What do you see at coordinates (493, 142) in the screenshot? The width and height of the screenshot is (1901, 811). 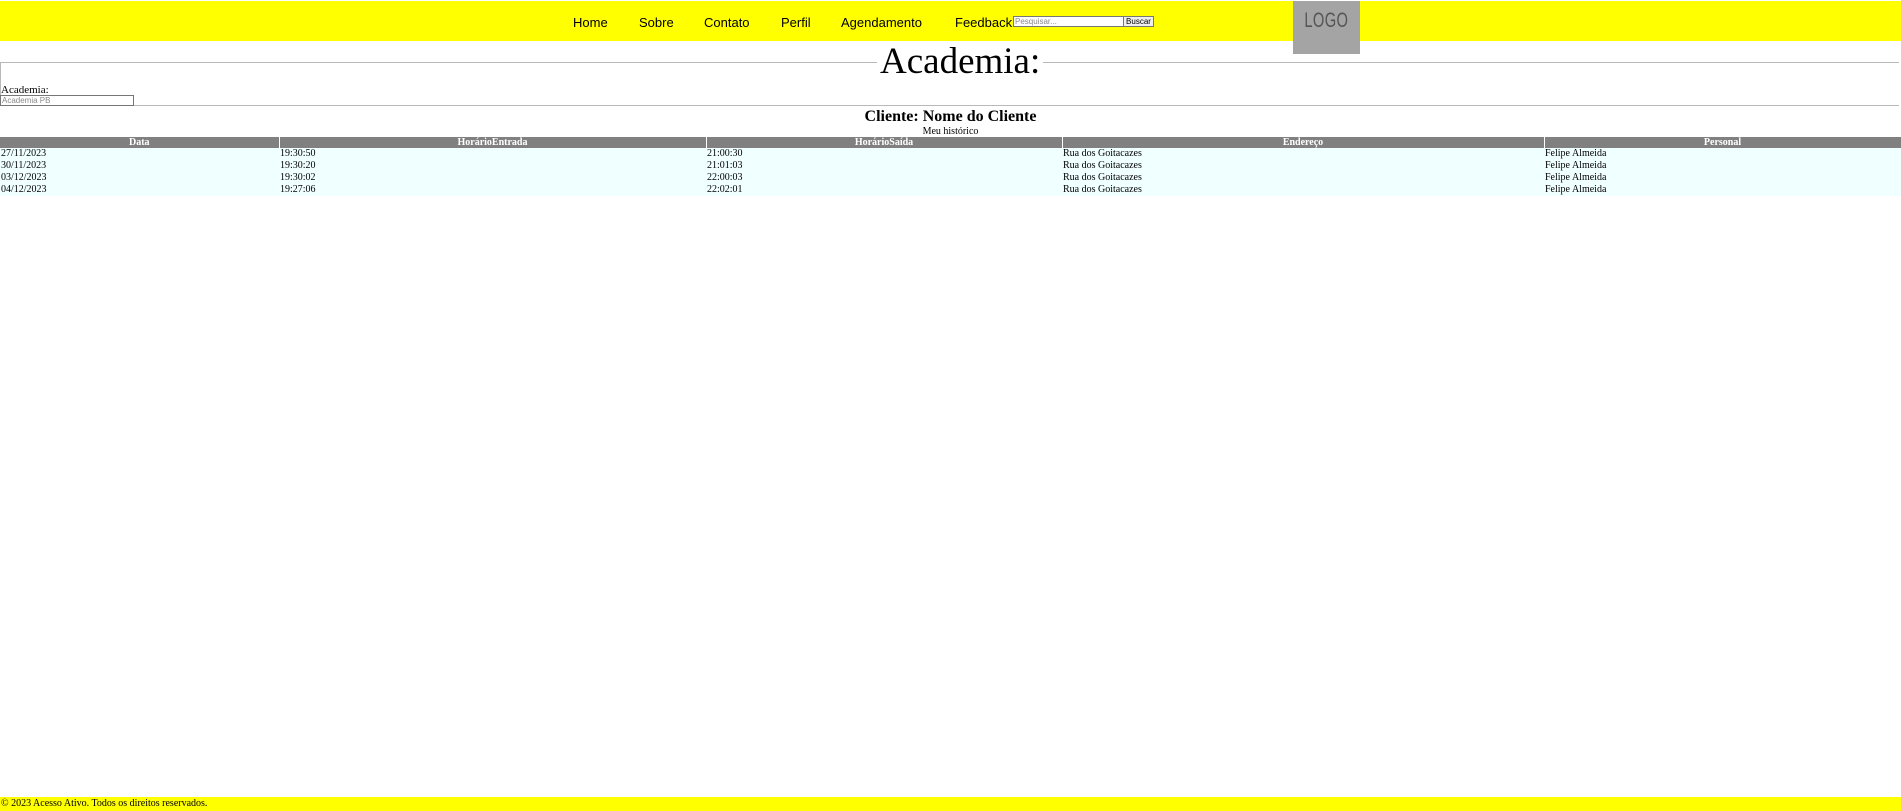 I see `column-header-horario-entrada: HorárioEntrada` at bounding box center [493, 142].